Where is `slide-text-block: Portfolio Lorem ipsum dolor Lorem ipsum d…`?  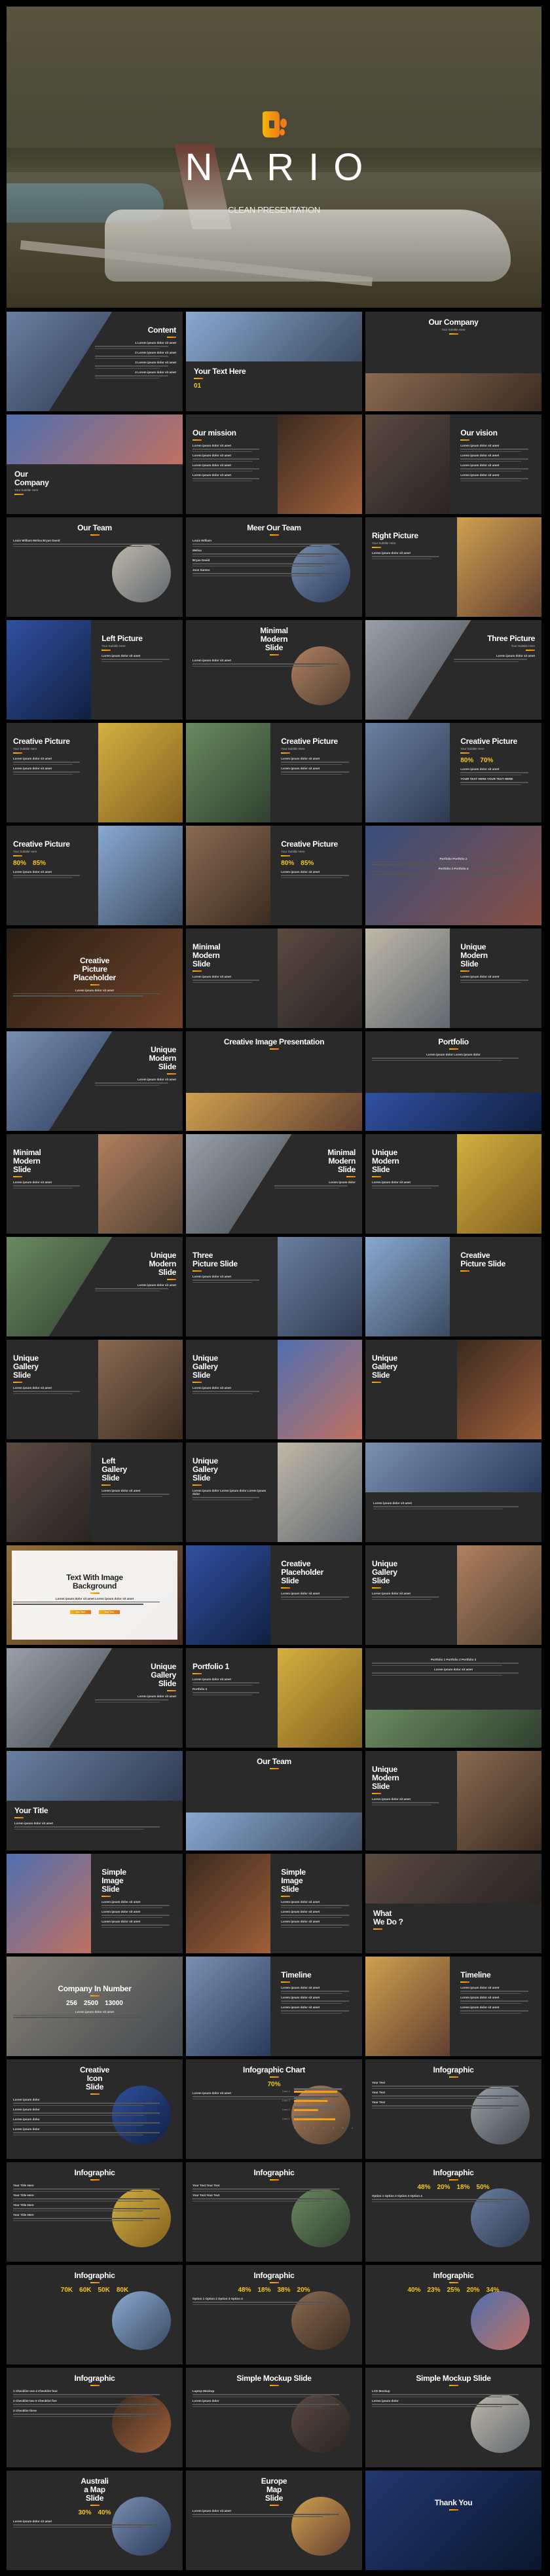 slide-text-block: Portfolio Lorem ipsum dolor Lorem ipsum d… is located at coordinates (453, 1049).